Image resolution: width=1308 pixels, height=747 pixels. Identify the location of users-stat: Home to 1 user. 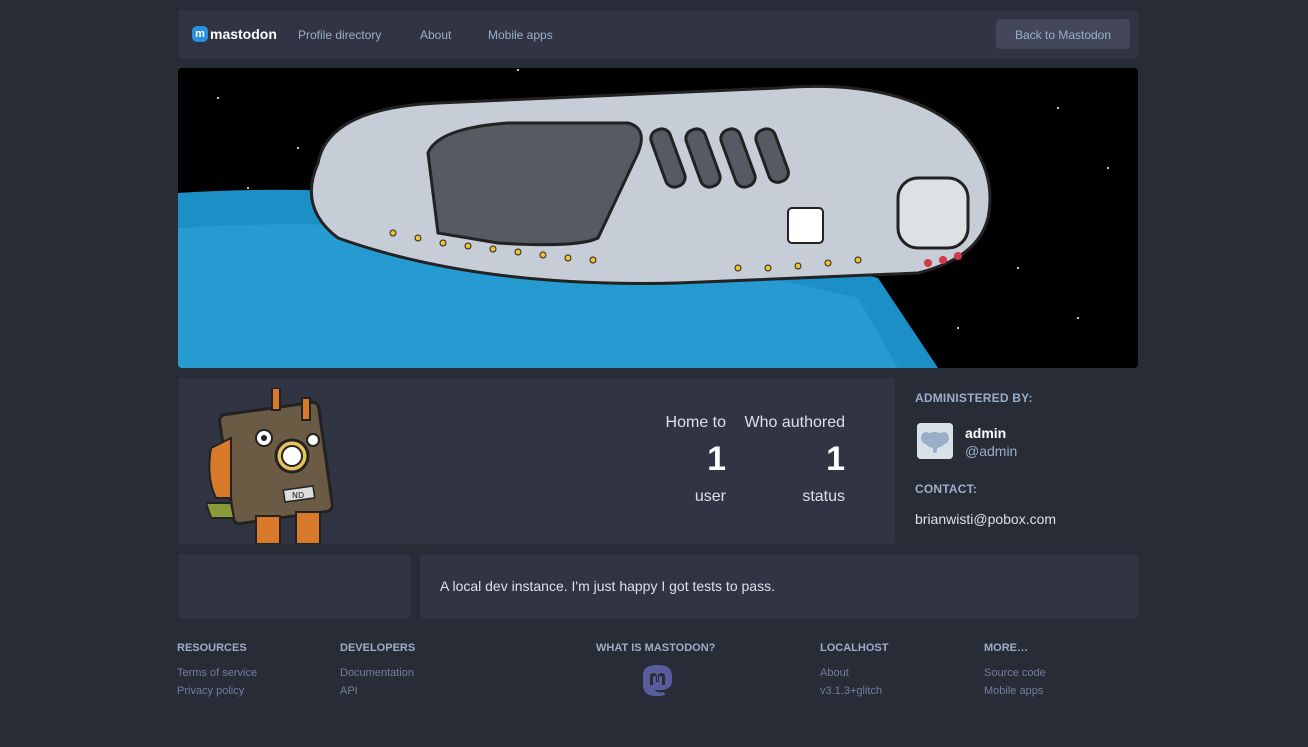
(692, 460).